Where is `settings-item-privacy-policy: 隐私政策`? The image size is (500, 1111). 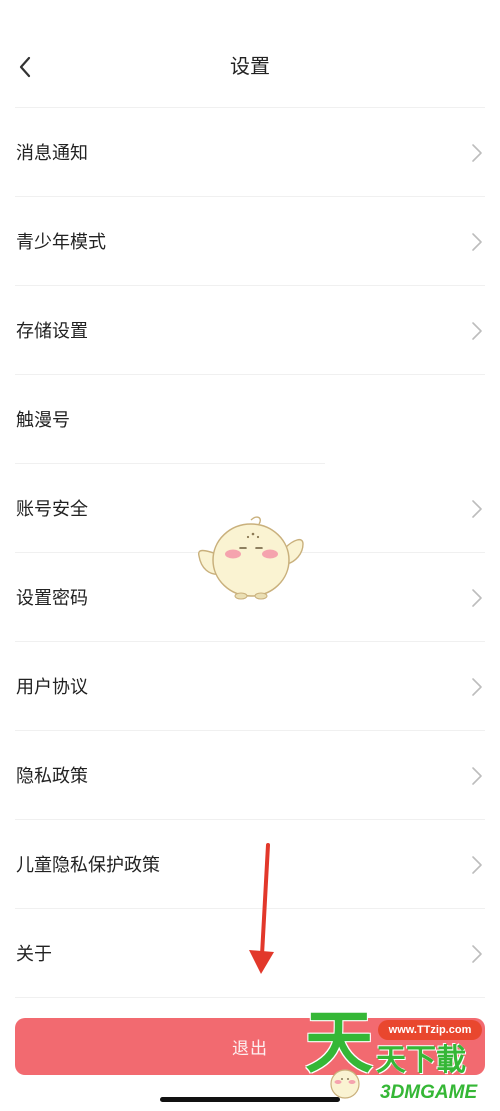 settings-item-privacy-policy: 隐私政策 is located at coordinates (250, 775).